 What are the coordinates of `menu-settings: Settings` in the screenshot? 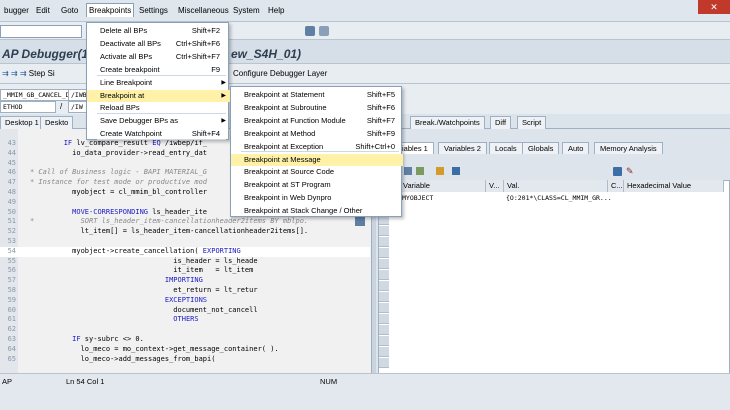 It's located at (153, 11).